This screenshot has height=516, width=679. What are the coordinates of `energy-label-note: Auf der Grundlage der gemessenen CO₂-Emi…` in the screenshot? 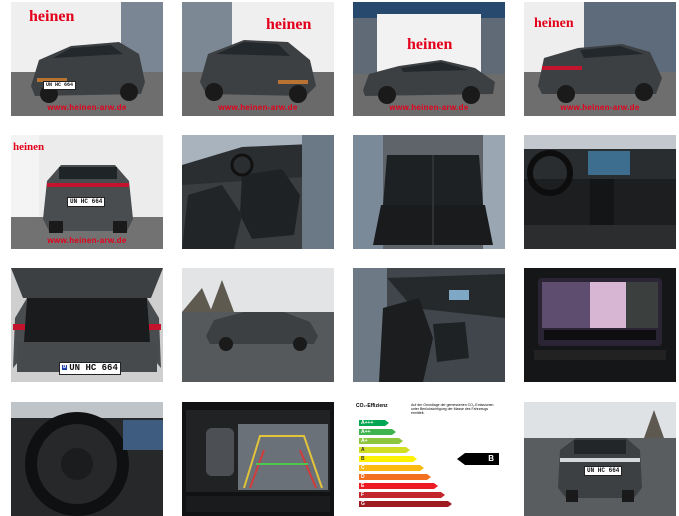 It's located at (452, 409).